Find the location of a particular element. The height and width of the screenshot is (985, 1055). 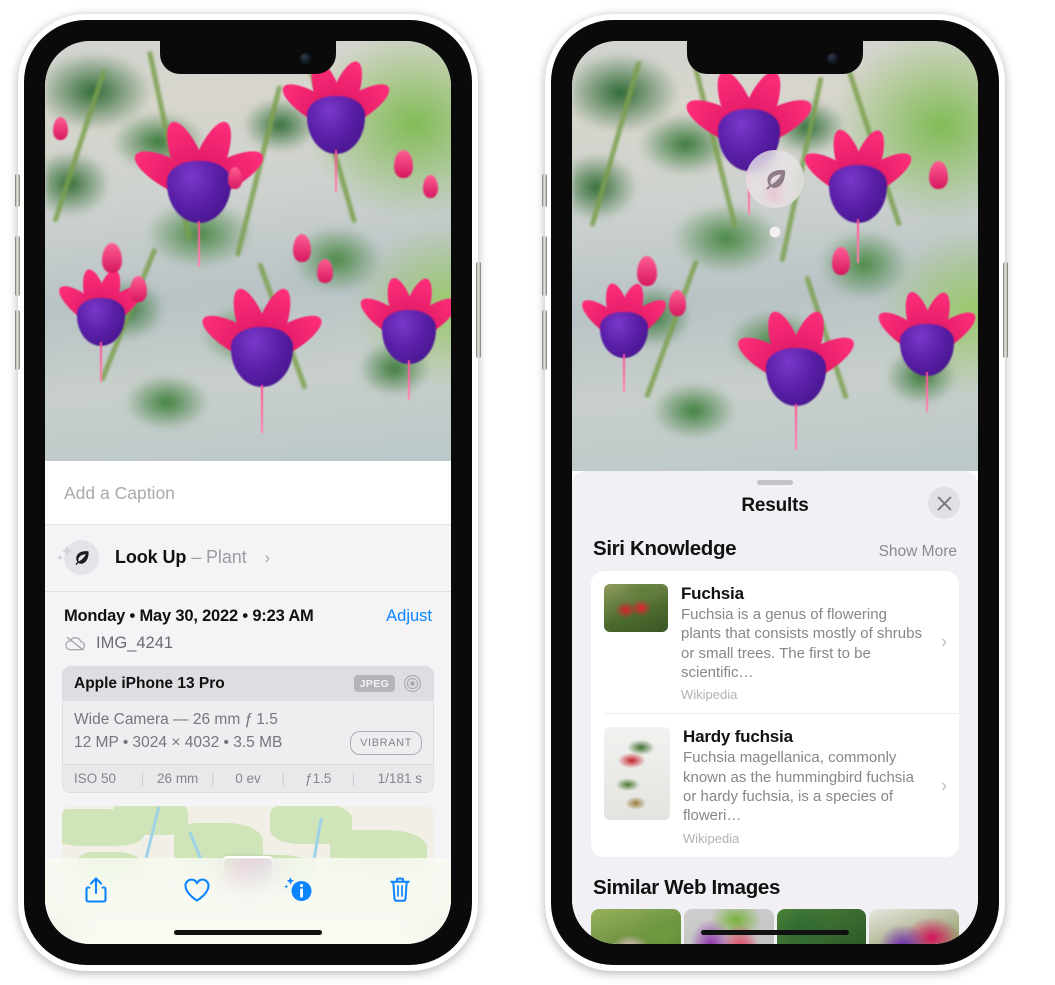

exif-row: ISO 50 | 26 mm | 0 ev | ƒ1.5 | 1/181 s is located at coordinates (248, 777).